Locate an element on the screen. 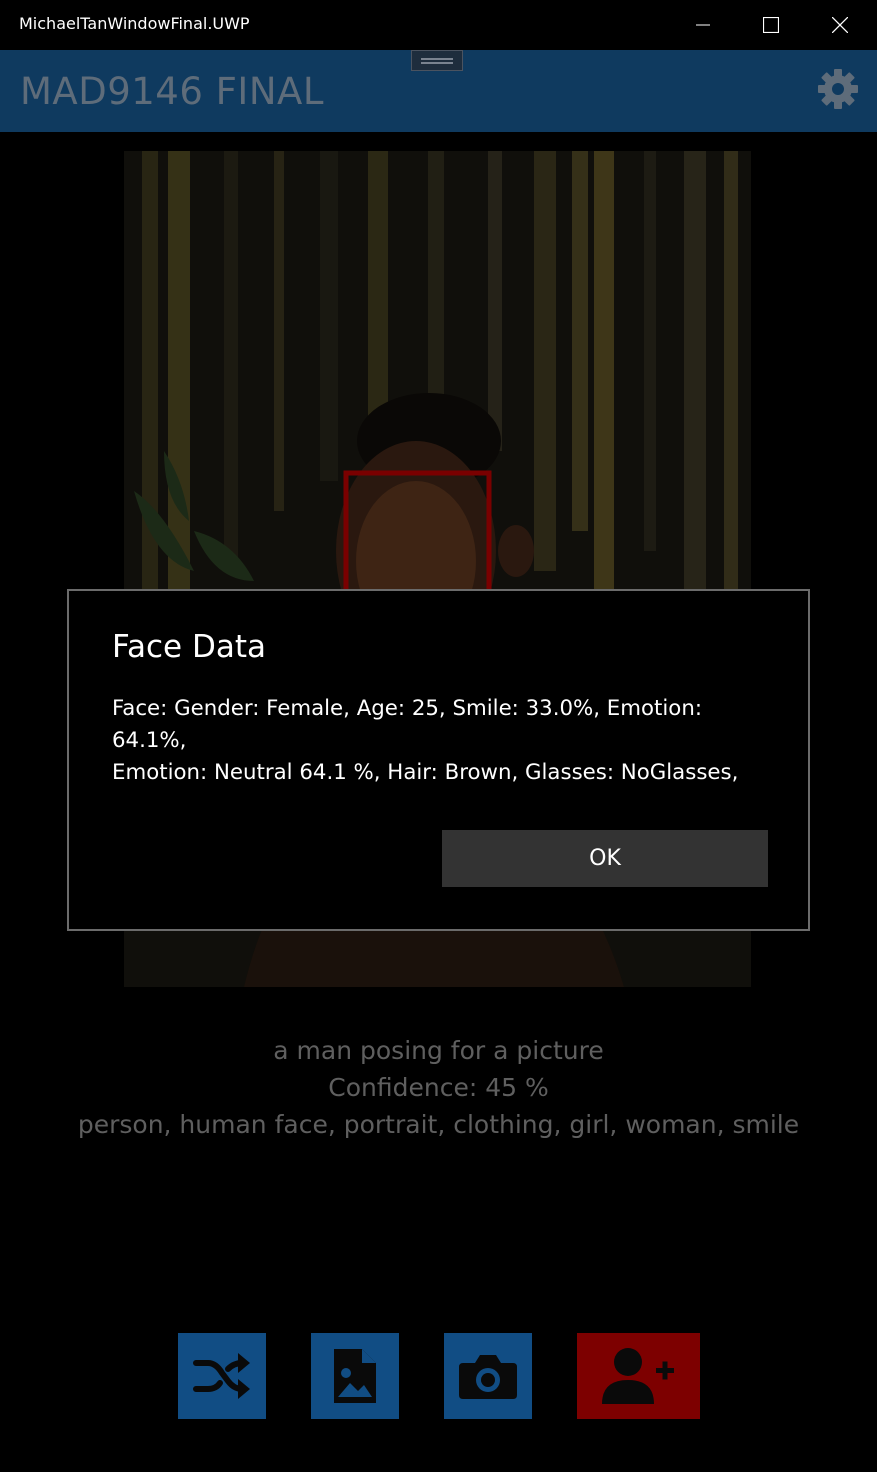 The height and width of the screenshot is (1472, 877). shuffle-button is located at coordinates (222, 1376).